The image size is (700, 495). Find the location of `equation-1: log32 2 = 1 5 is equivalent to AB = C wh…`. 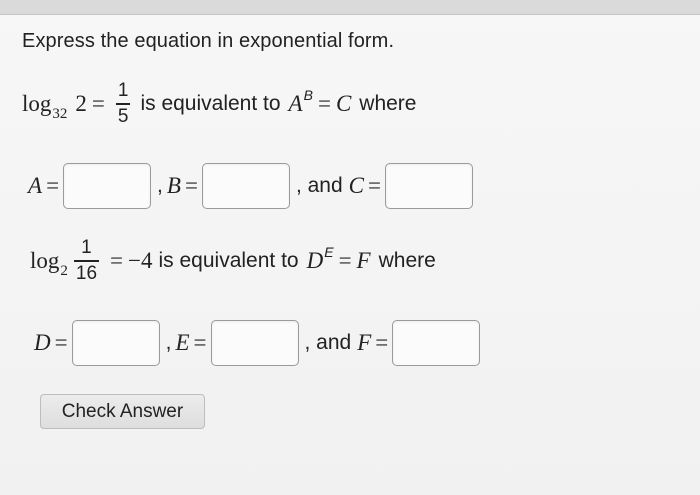

equation-1: log32 2 = 1 5 is equivalent to AB = C wh… is located at coordinates (219, 103).